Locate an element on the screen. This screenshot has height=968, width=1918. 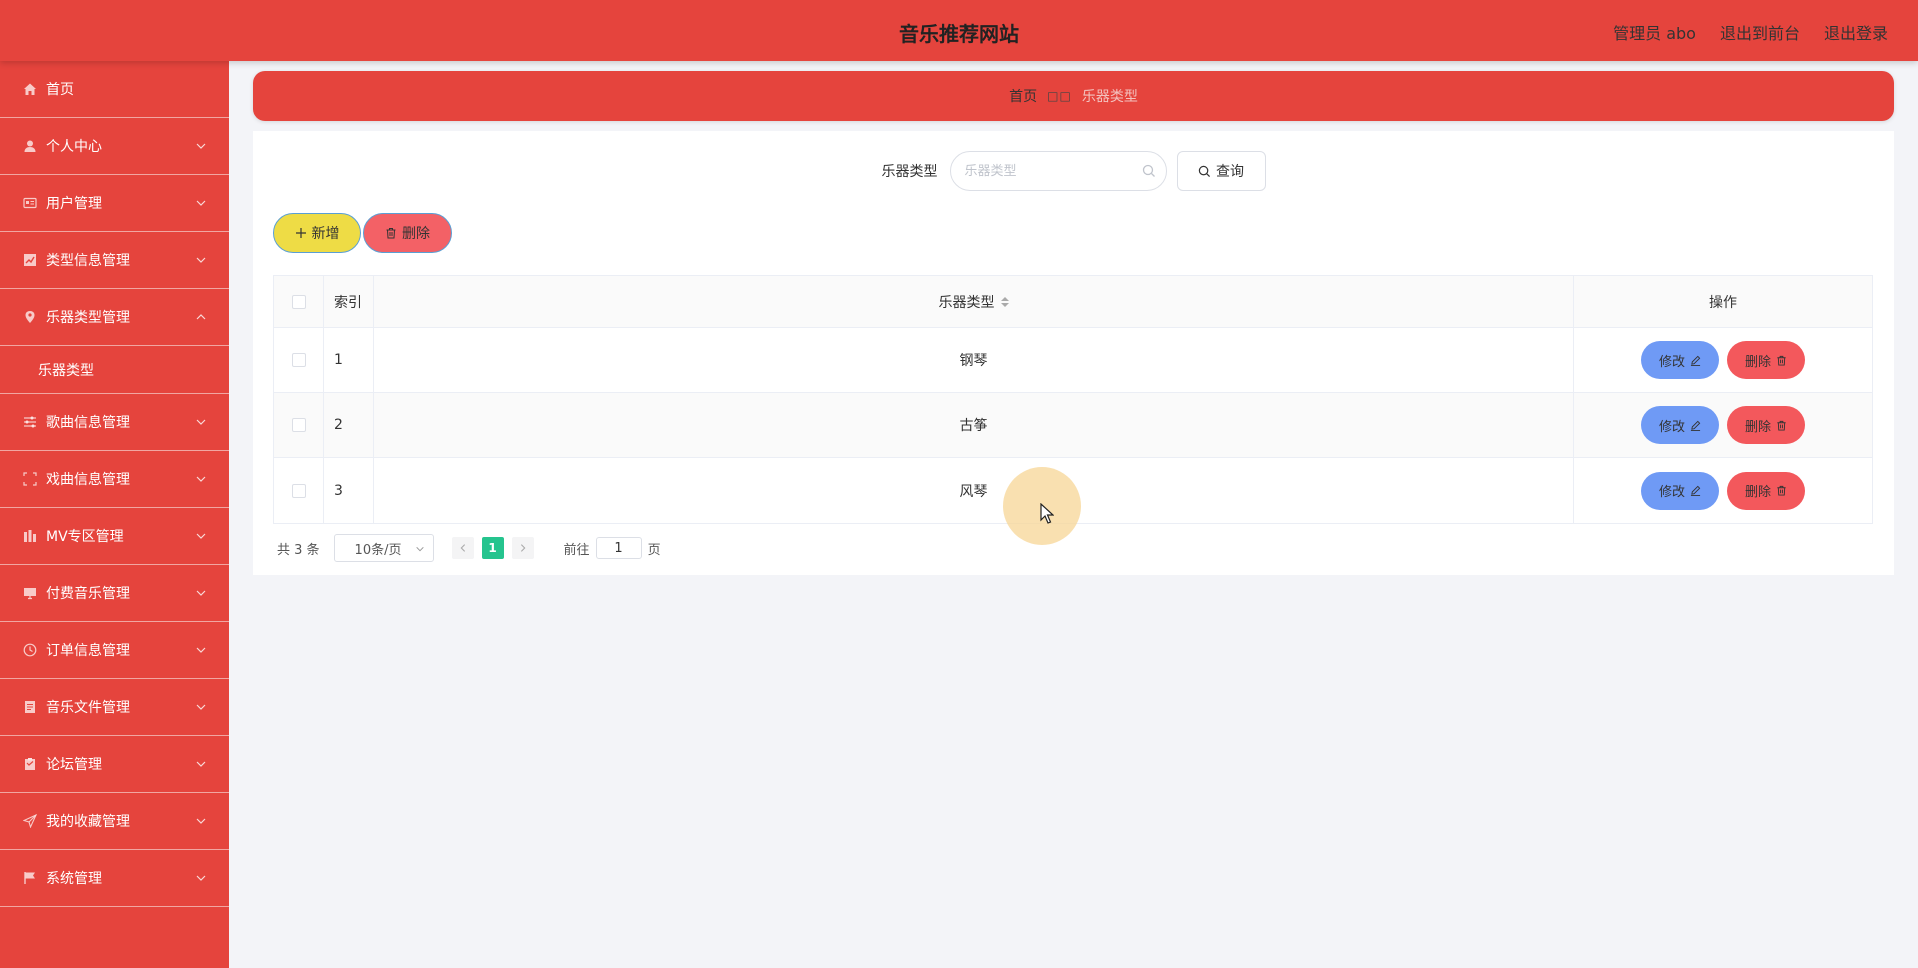
sidebar-item-label: 个人中心 is located at coordinates (74, 147).